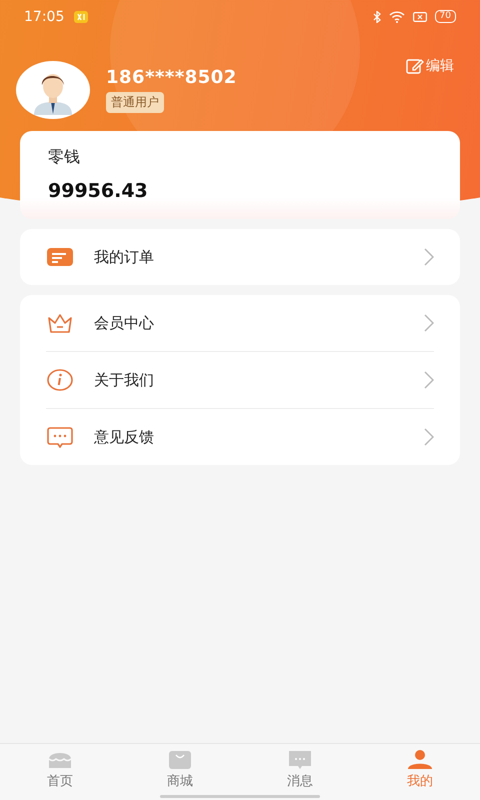 The width and height of the screenshot is (480, 800). I want to click on tab: 首页, so click(60, 769).